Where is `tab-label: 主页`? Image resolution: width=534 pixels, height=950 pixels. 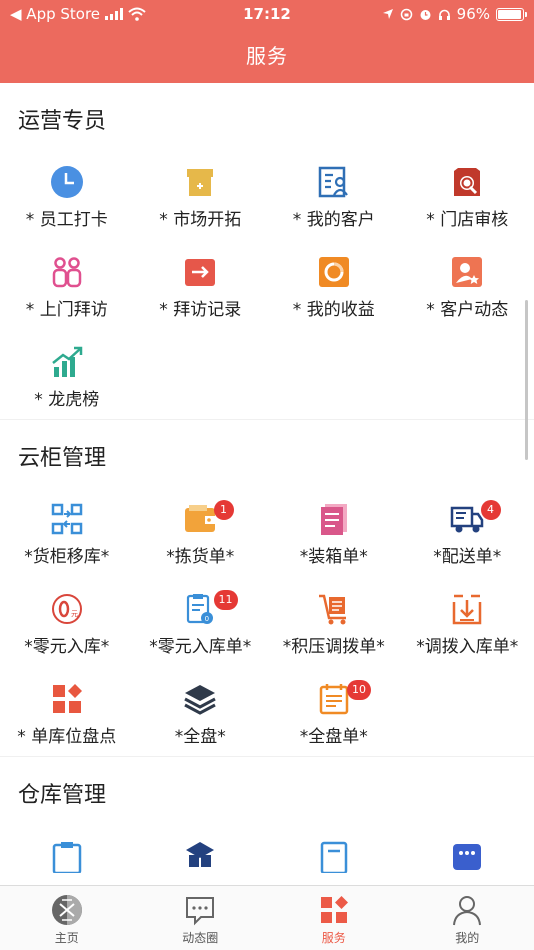 tab-label: 主页 is located at coordinates (66, 938).